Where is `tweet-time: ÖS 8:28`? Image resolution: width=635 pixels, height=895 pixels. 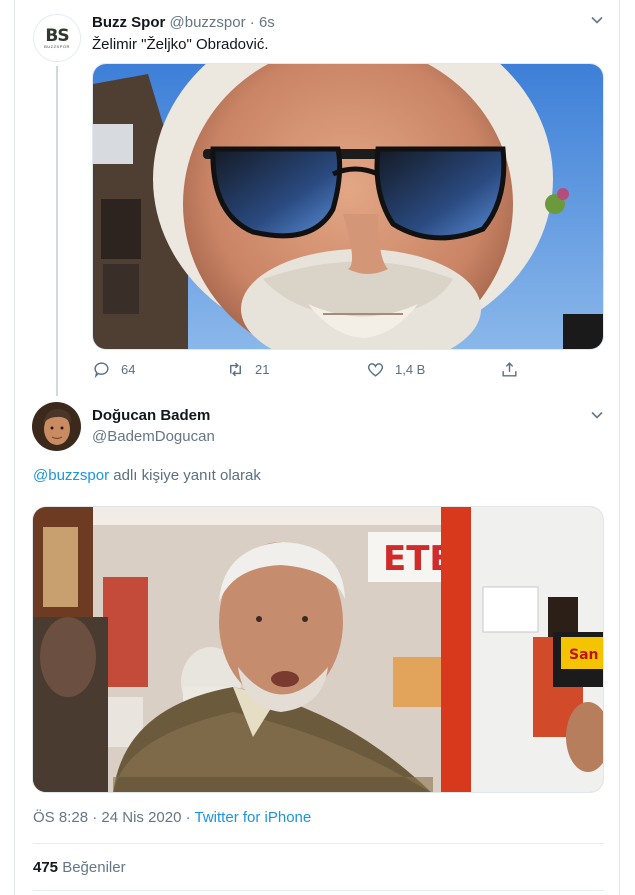
tweet-time: ÖS 8:28 is located at coordinates (60, 817).